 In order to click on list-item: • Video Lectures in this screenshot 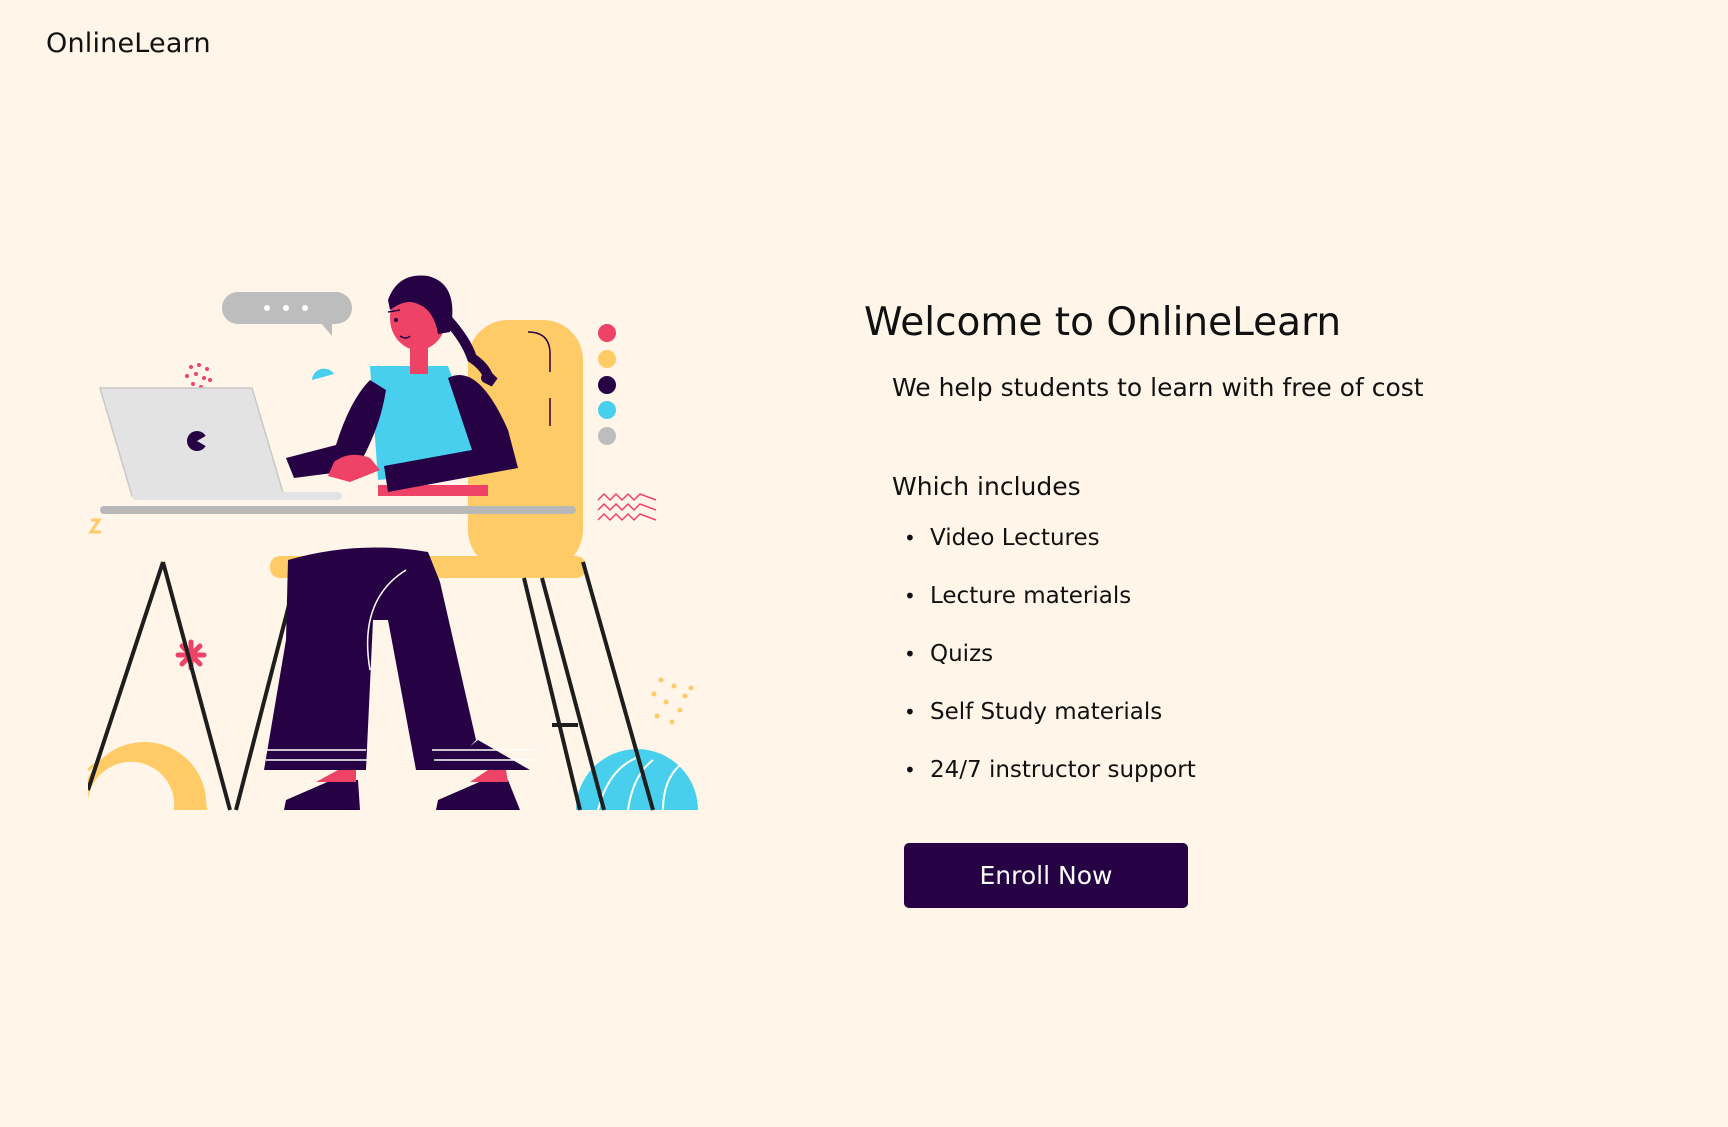, I will do `click(1234, 546)`.